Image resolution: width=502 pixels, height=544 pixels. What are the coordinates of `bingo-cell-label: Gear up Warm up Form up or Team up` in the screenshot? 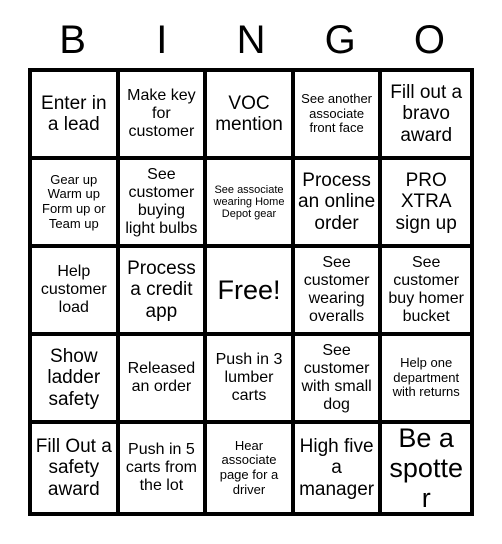 It's located at (74, 201).